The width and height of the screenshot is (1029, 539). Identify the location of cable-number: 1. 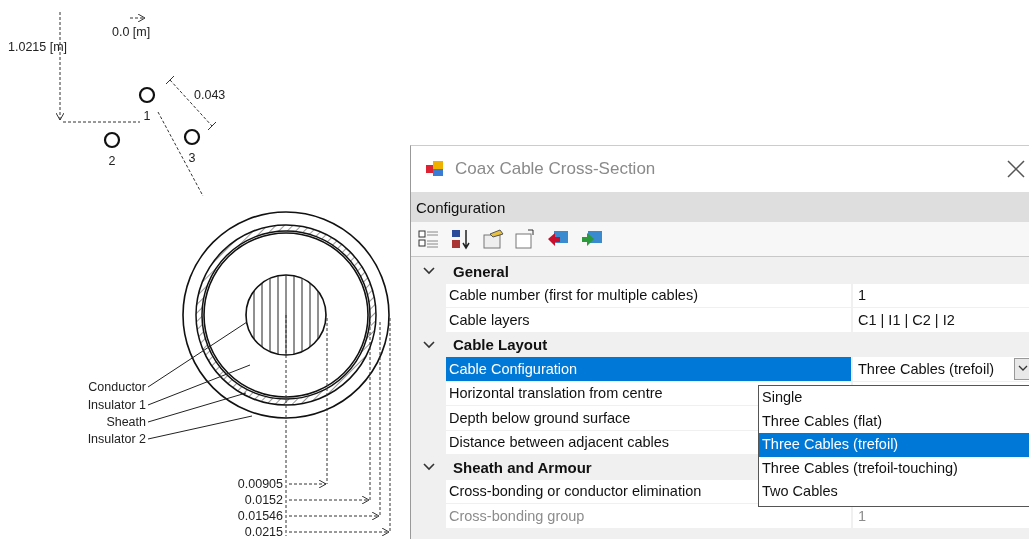
(147, 116).